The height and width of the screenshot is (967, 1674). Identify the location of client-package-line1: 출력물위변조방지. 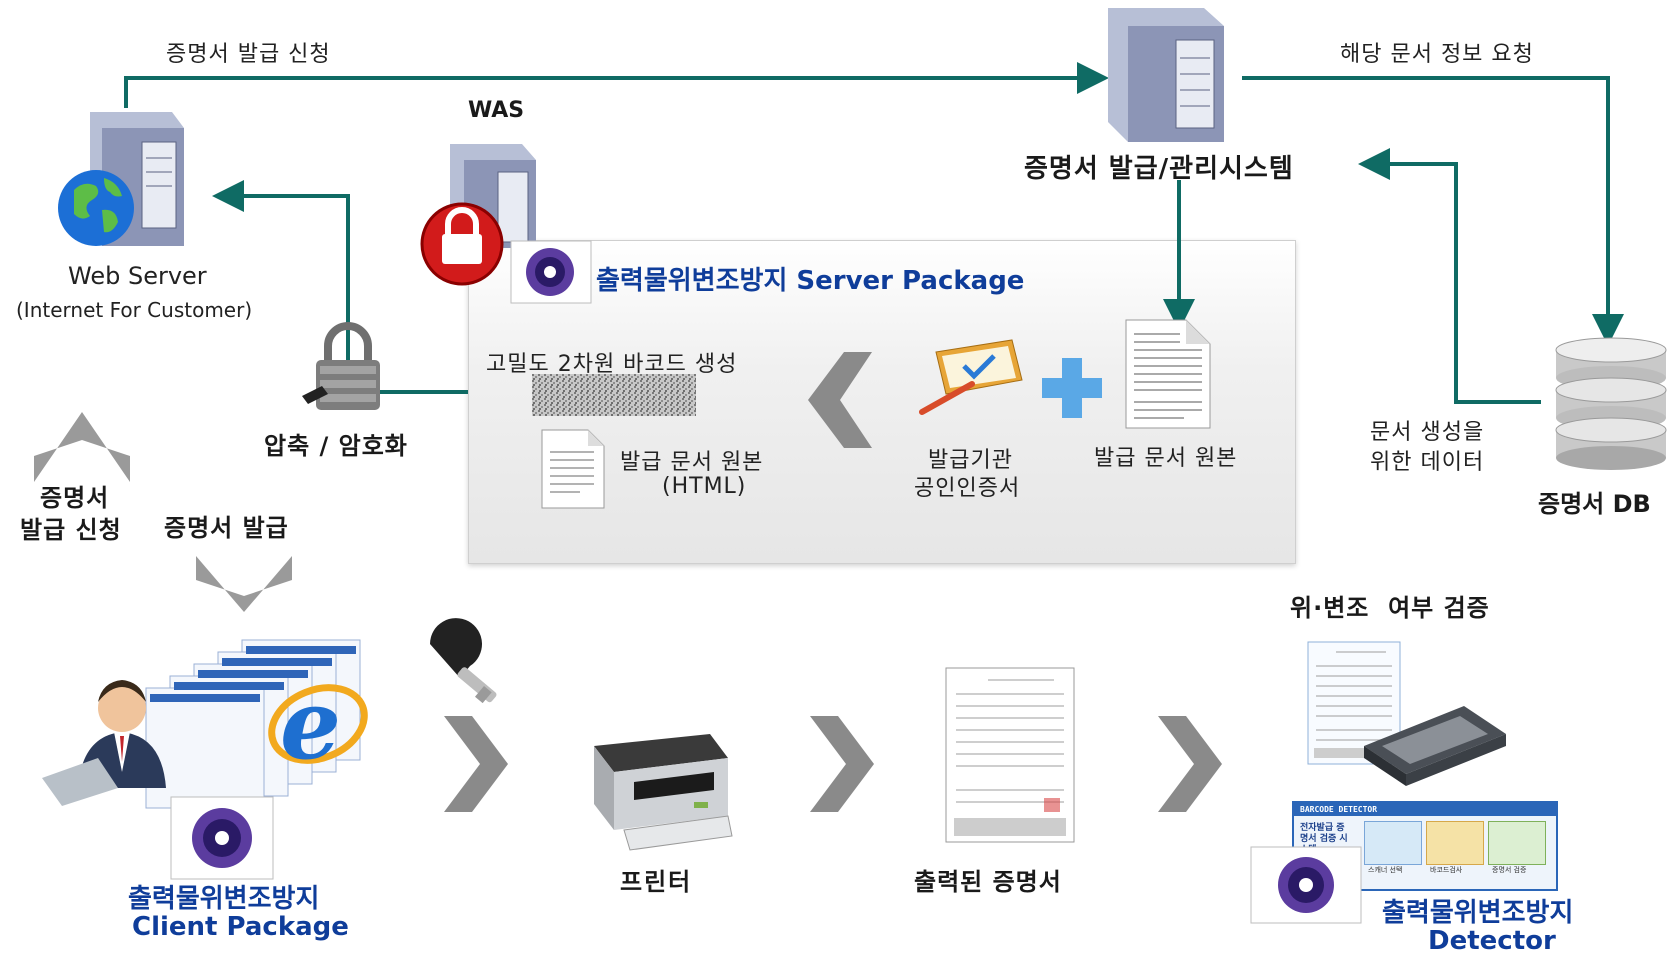
(224, 899).